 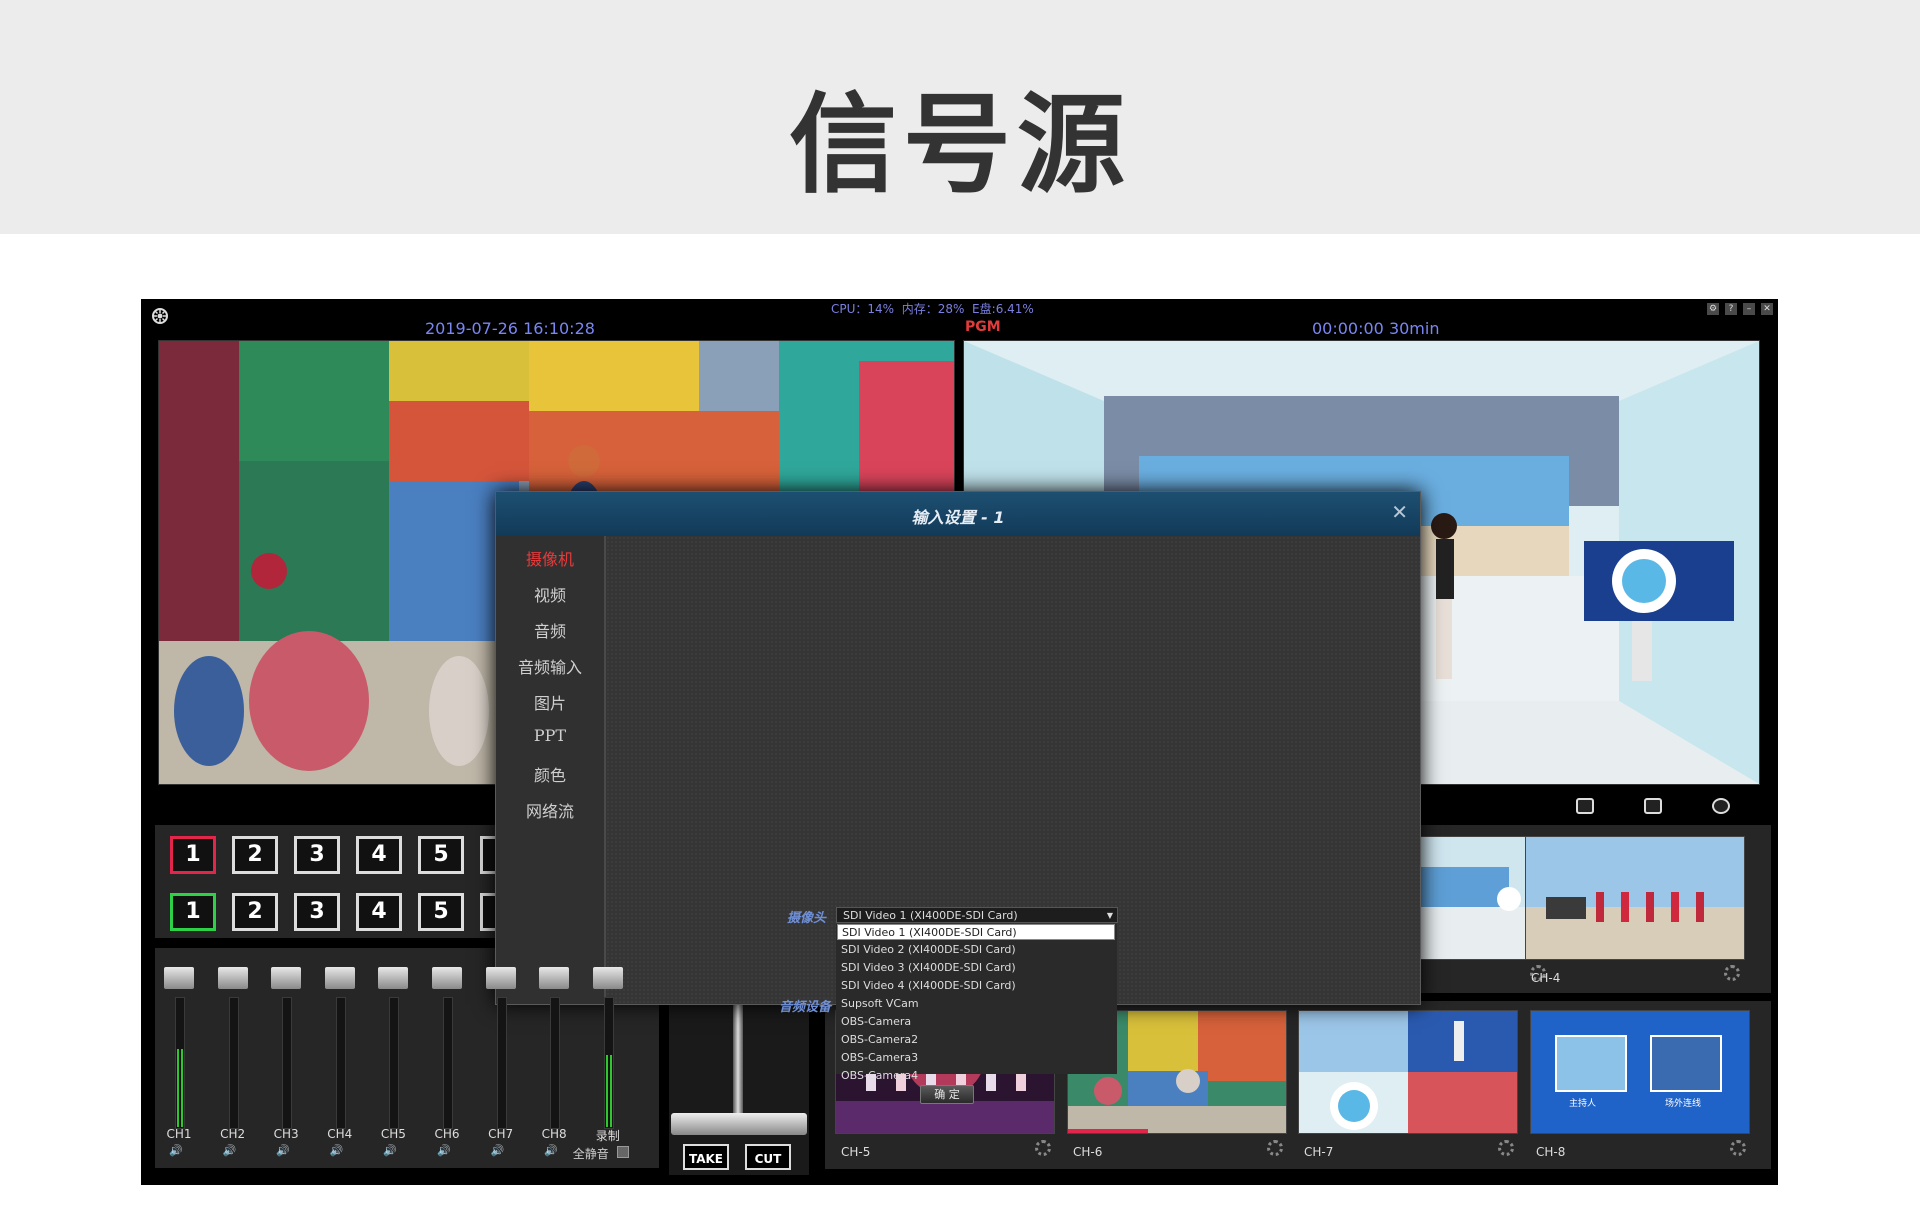 I want to click on dialog-tab-4: 音频输入, so click(x=550, y=666).